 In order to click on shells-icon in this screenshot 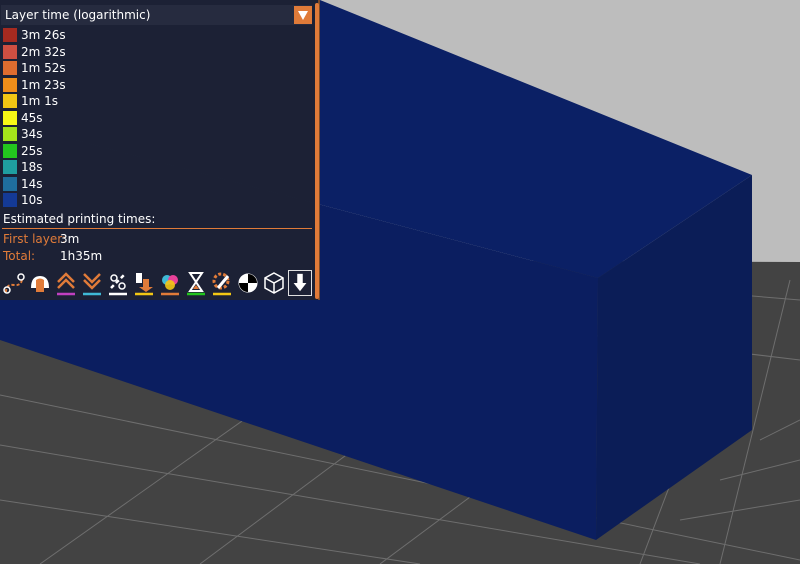, I will do `click(274, 283)`.